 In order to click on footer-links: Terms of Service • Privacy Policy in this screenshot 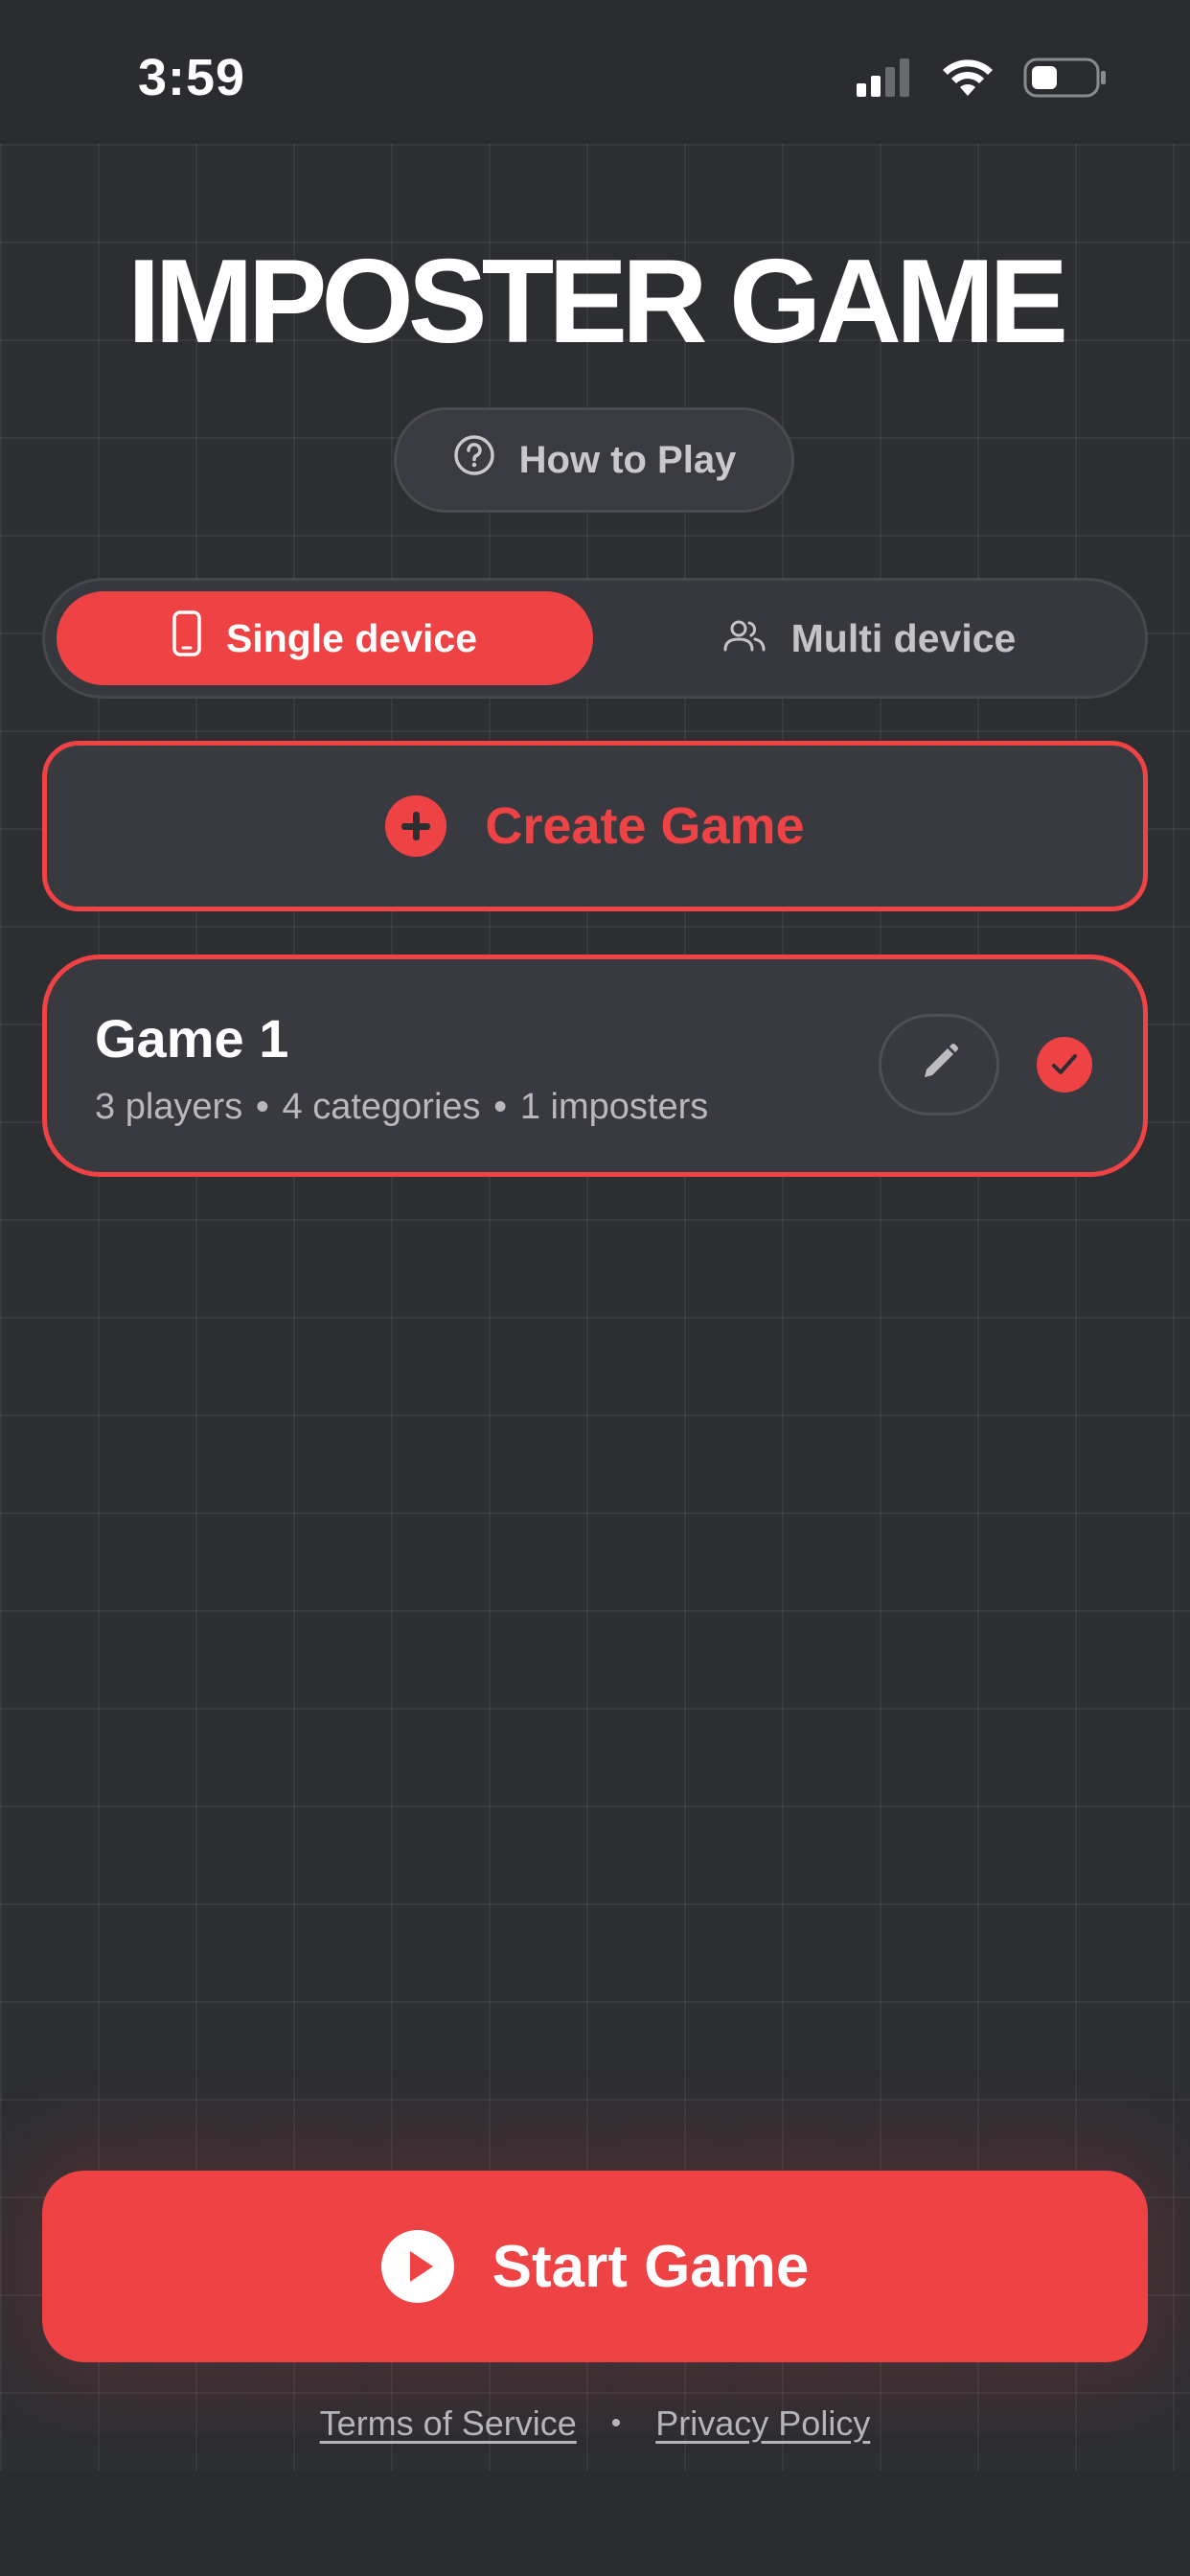, I will do `click(595, 2424)`.